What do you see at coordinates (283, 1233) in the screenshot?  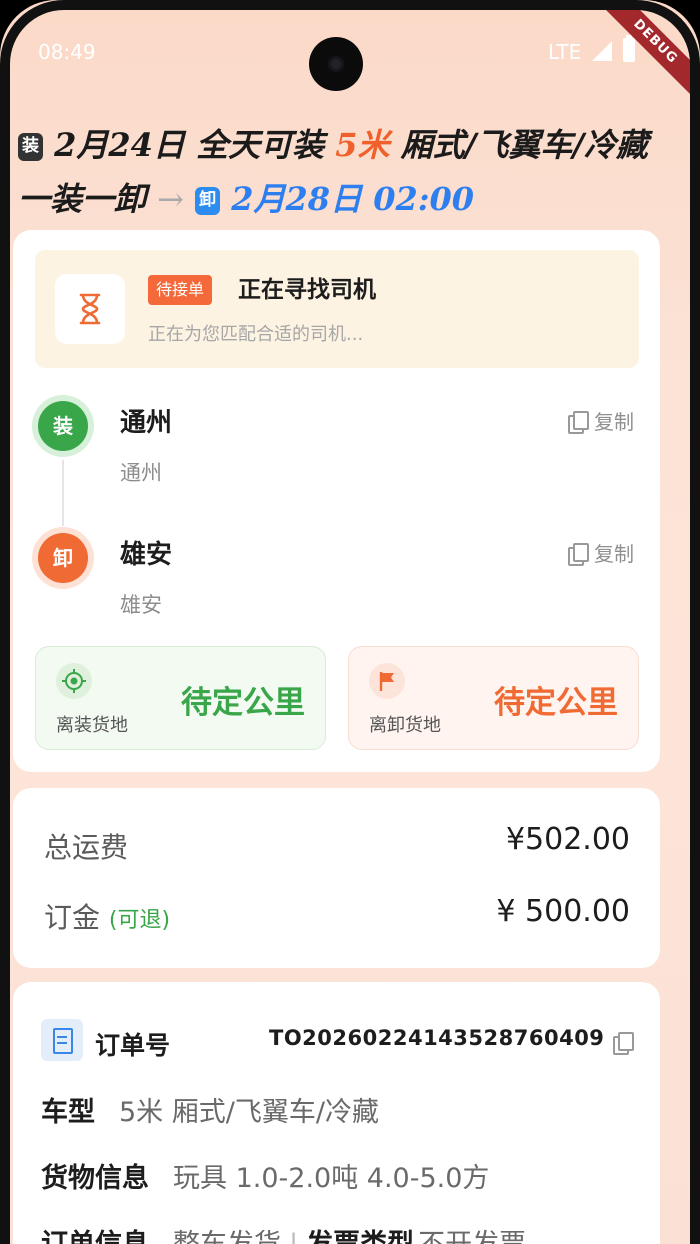 I see `order-info-row: 订单信息 整车发货 | 发票类型不开发票` at bounding box center [283, 1233].